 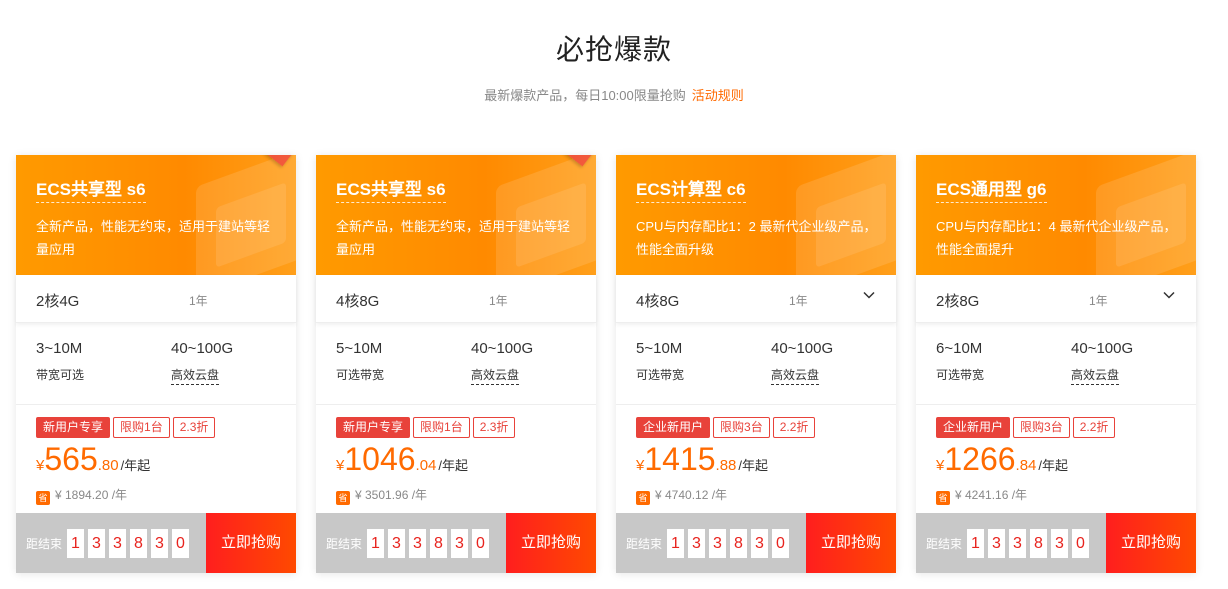 I want to click on price-area: 企业新用户 限购3台 2.2折 ¥1266.84/年起省 ¥ 4241.16 /年, so click(x=1056, y=458).